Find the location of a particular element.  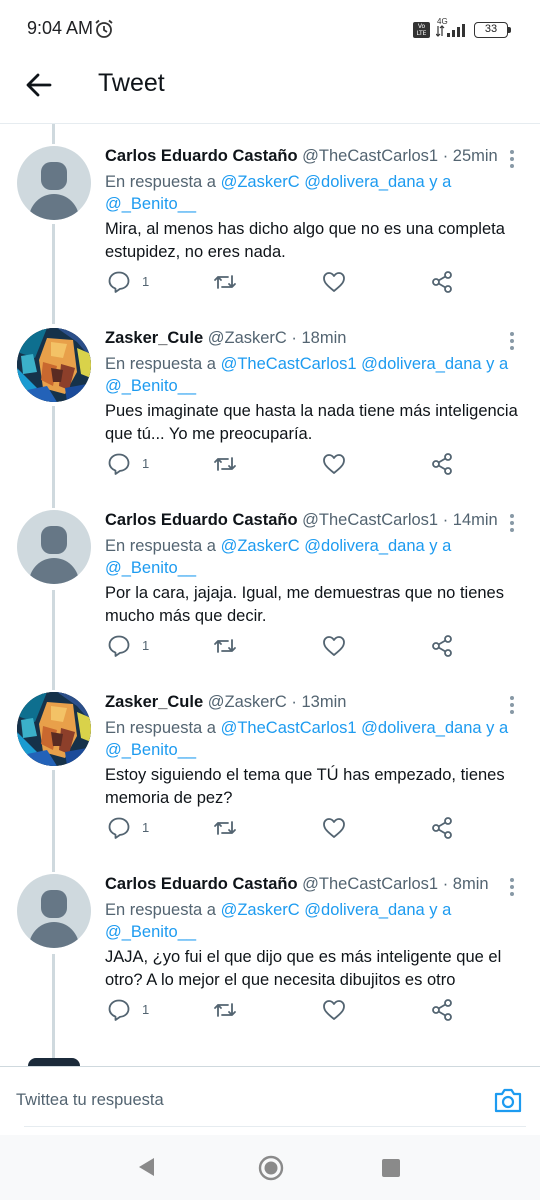

tweet-header: Zasker_Cule @ZaskerC · 13min is located at coordinates (225, 702).